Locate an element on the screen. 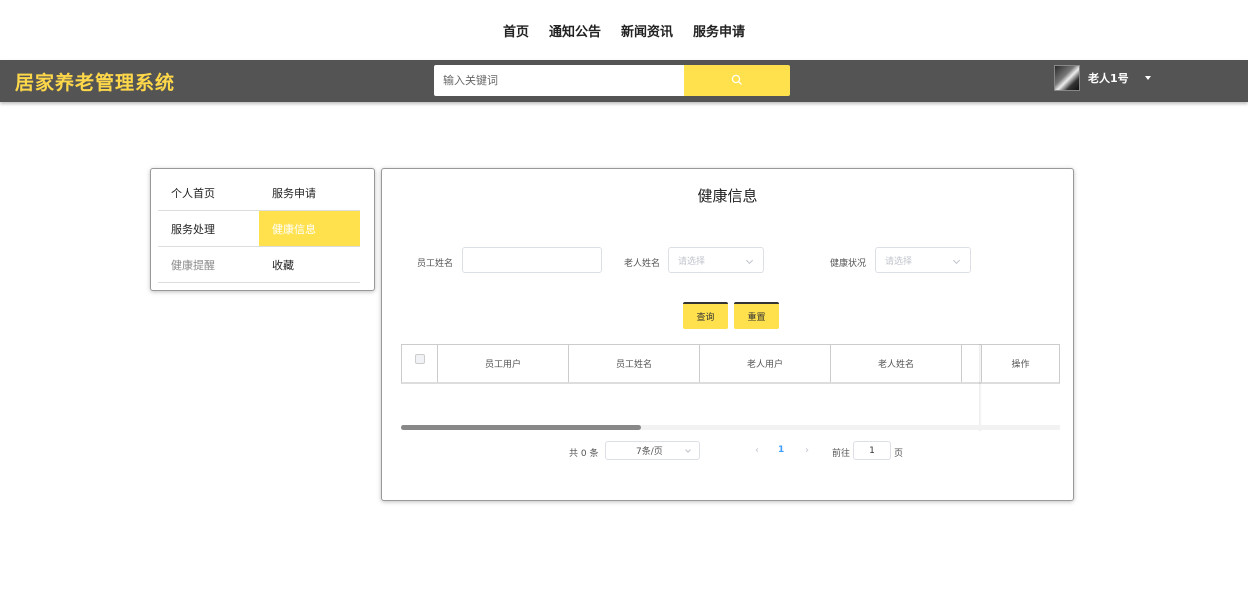 This screenshot has width=1248, height=592. top-navigation: 首页 通知公告 新闻资讯 服务申请 is located at coordinates (624, 30).